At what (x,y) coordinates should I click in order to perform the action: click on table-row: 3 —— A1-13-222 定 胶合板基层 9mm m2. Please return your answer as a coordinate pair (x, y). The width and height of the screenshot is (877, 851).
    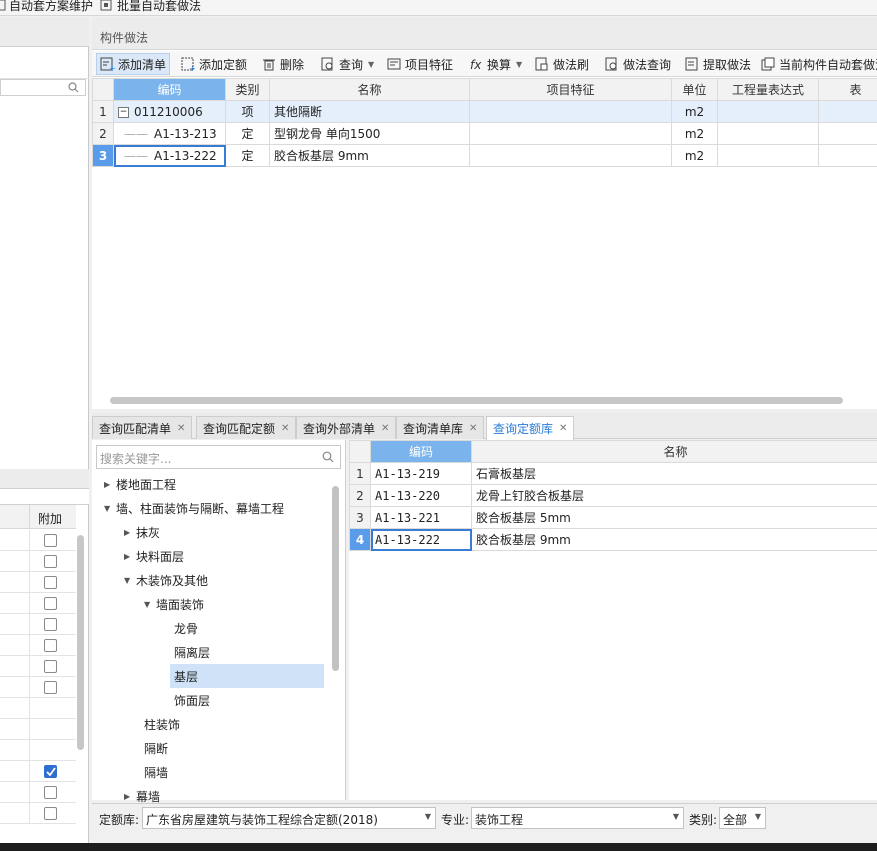
    Looking at the image, I should click on (484, 155).